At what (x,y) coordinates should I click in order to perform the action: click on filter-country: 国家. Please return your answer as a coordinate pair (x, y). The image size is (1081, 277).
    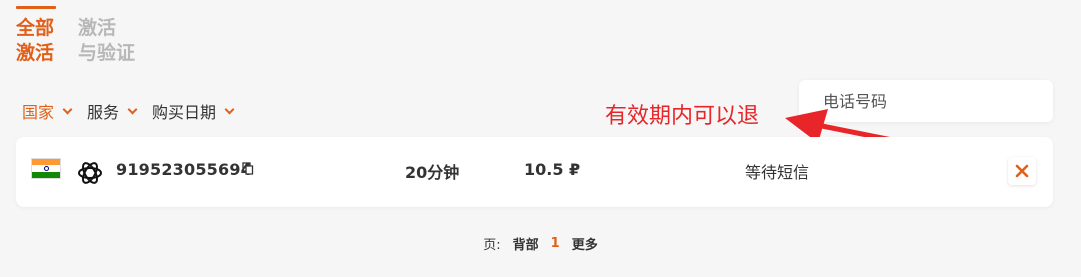
    Looking at the image, I should click on (47, 111).